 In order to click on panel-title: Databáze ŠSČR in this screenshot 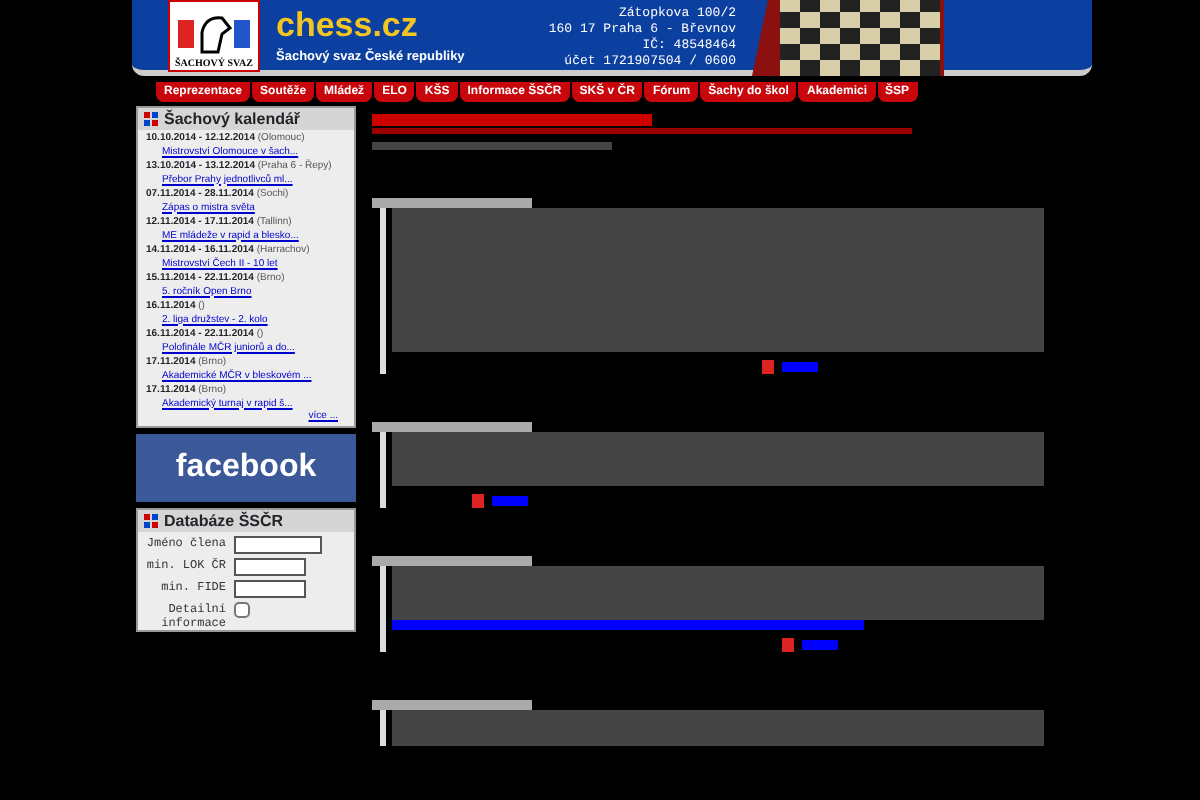, I will do `click(224, 520)`.